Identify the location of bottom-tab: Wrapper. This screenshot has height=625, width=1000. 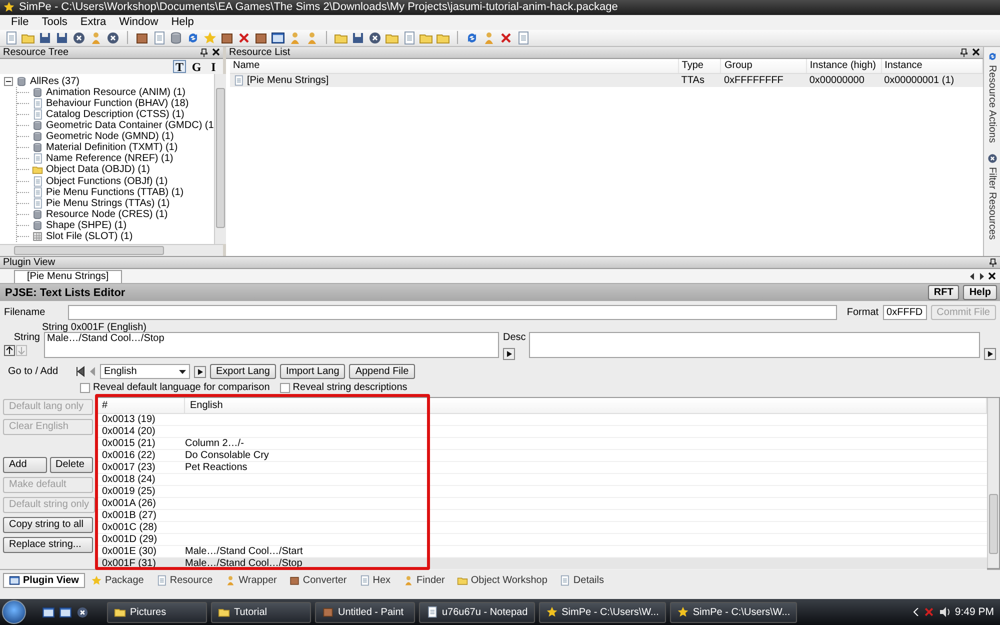
(250, 580).